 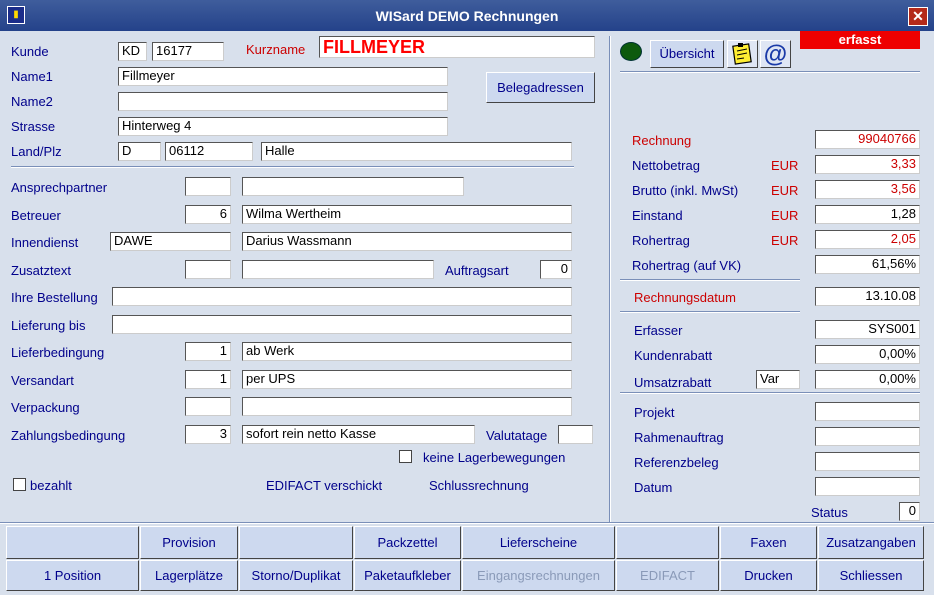 What do you see at coordinates (32, 76) in the screenshot?
I see `name1-label: Name1` at bounding box center [32, 76].